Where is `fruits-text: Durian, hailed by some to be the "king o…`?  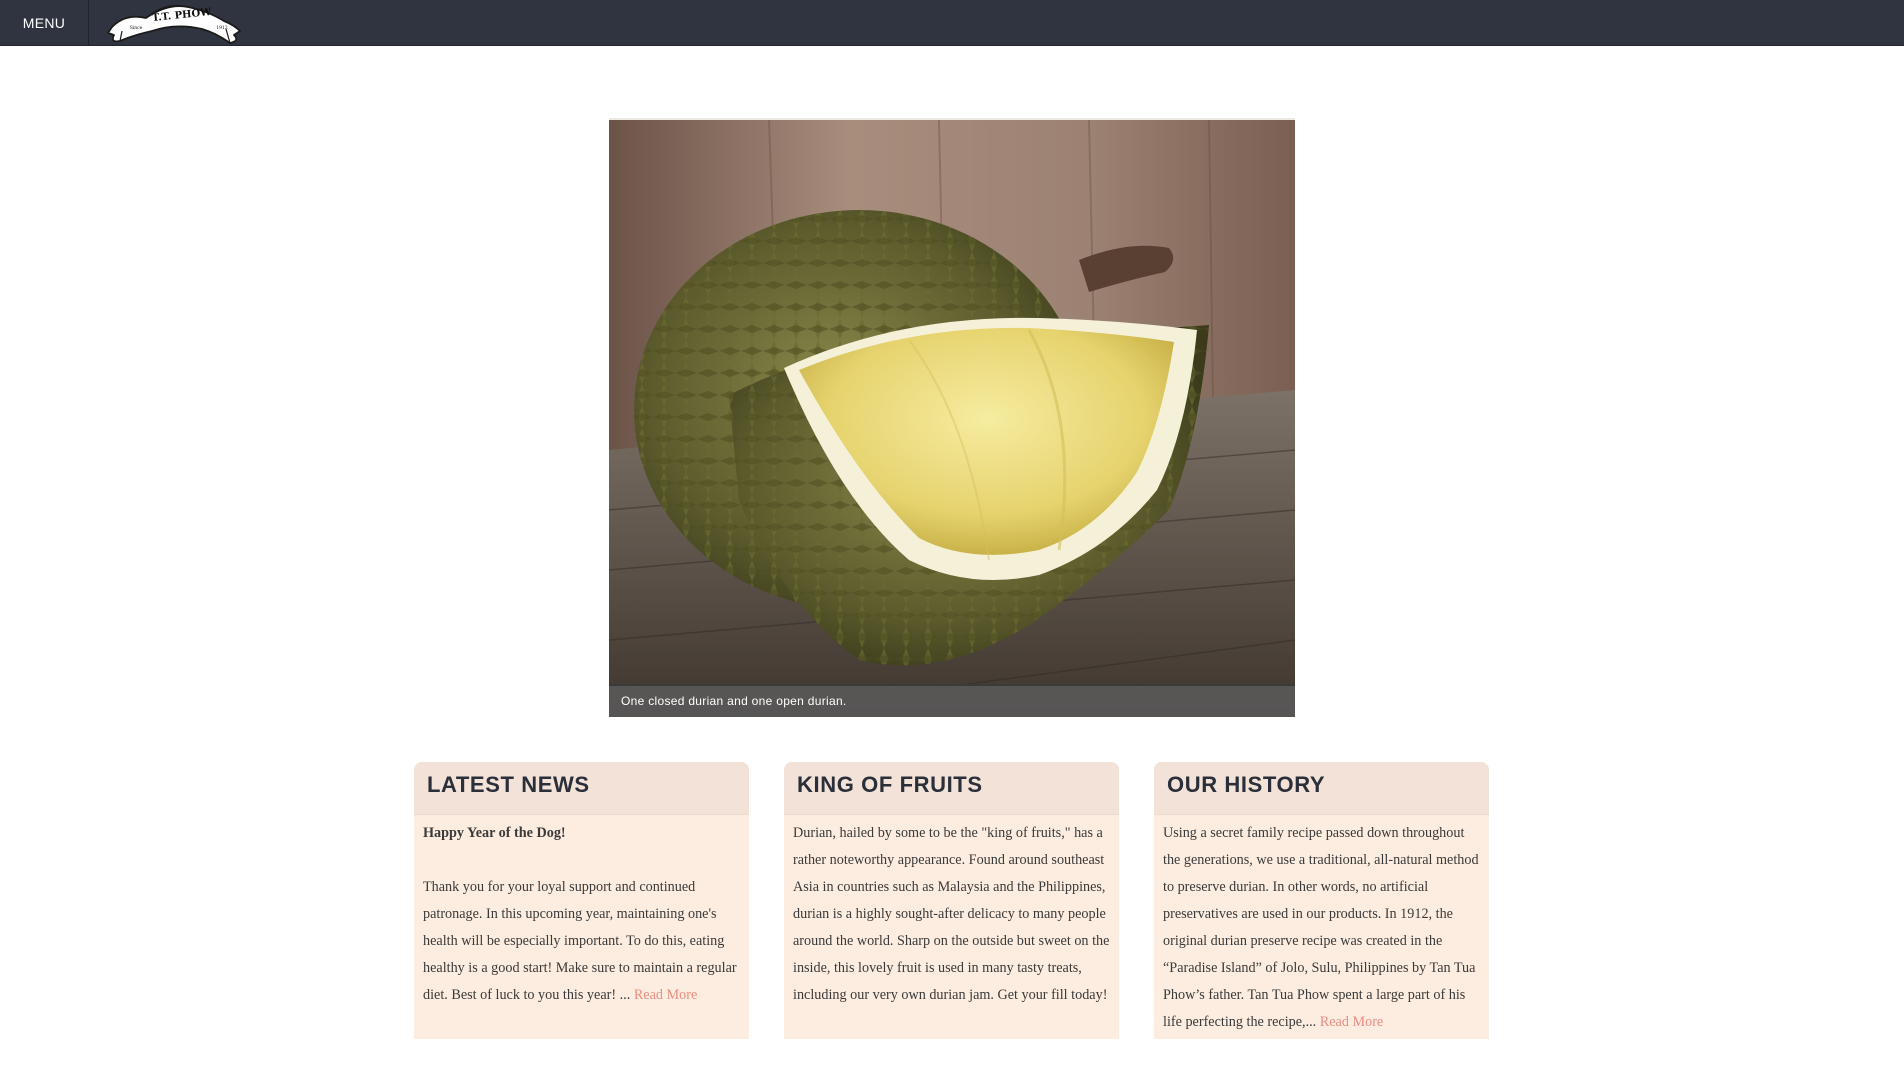
fruits-text: Durian, hailed by some to be the "king o… is located at coordinates (951, 914).